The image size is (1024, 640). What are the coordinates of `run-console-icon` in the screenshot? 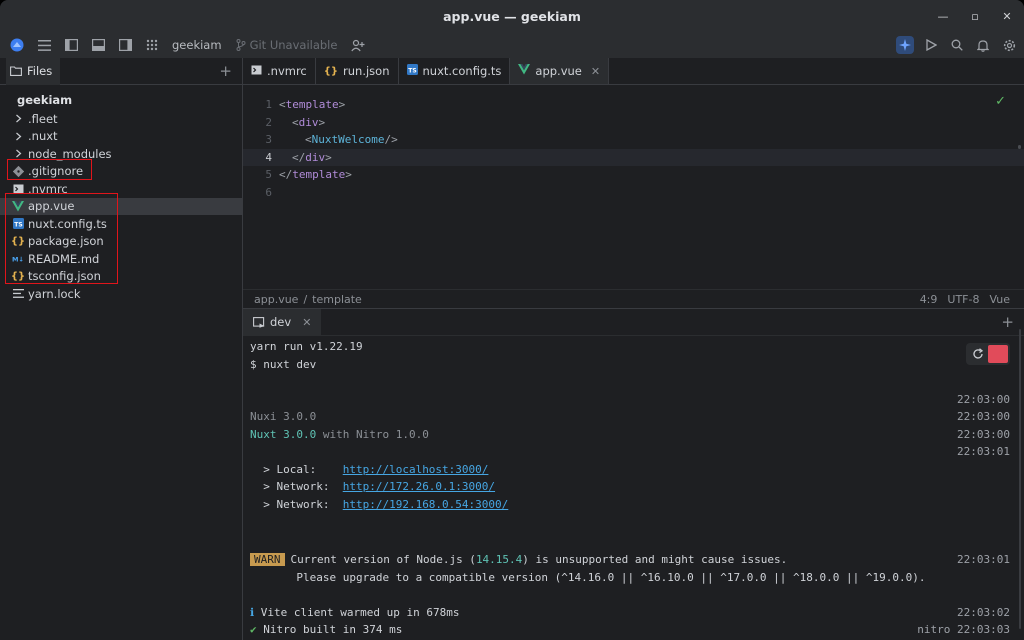 It's located at (259, 322).